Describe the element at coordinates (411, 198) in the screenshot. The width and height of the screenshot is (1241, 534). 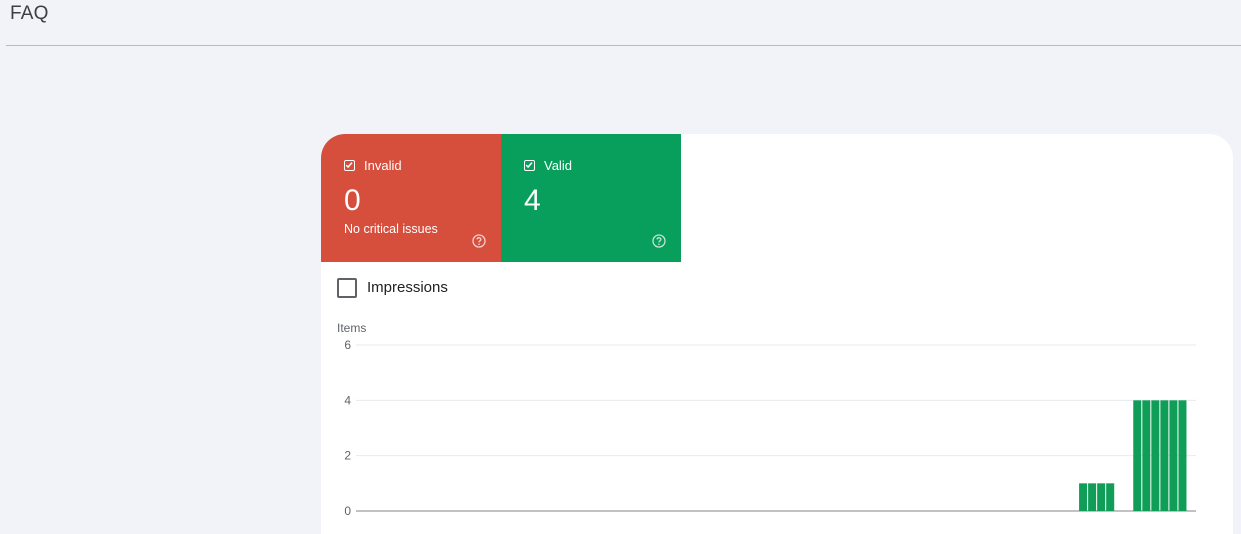
I see `invalid-tile: Invalid 0 No critical issues` at that location.